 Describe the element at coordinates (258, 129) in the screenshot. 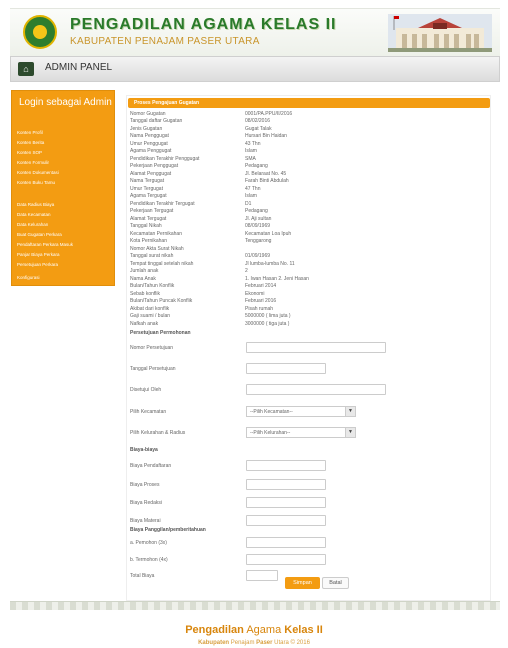

I see `detail-value: Gugat Talak` at that location.